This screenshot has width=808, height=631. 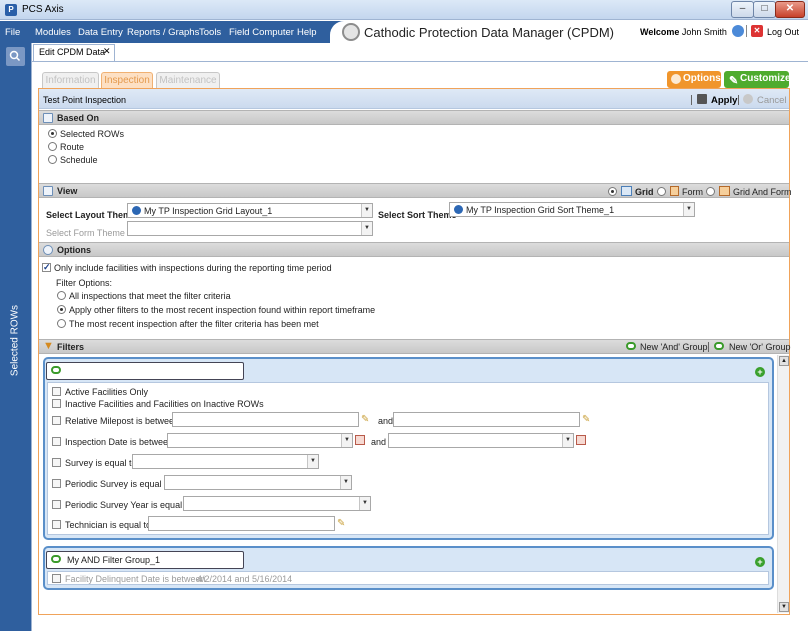 I want to click on tab-inspection: Inspection, so click(x=127, y=80).